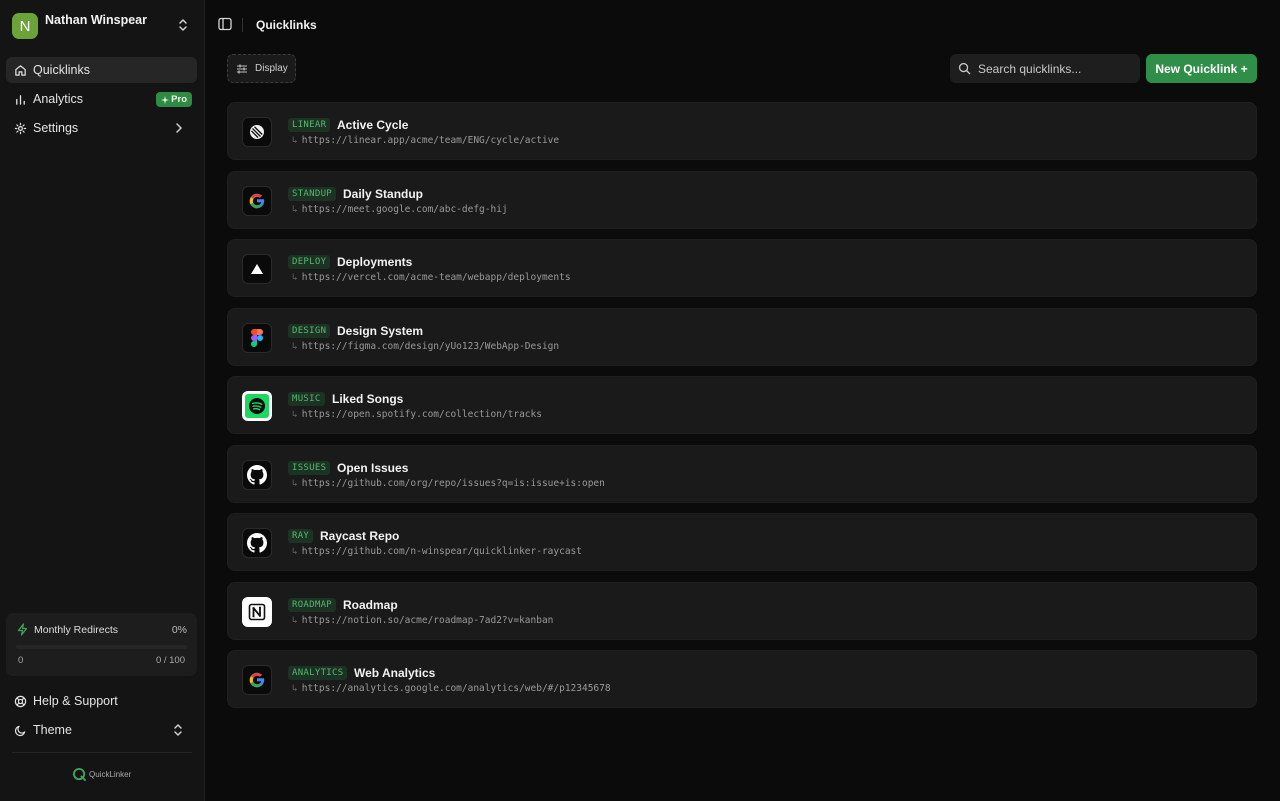 The width and height of the screenshot is (1280, 801). I want to click on account-switcher: N Nathan Winspear, so click(102, 26).